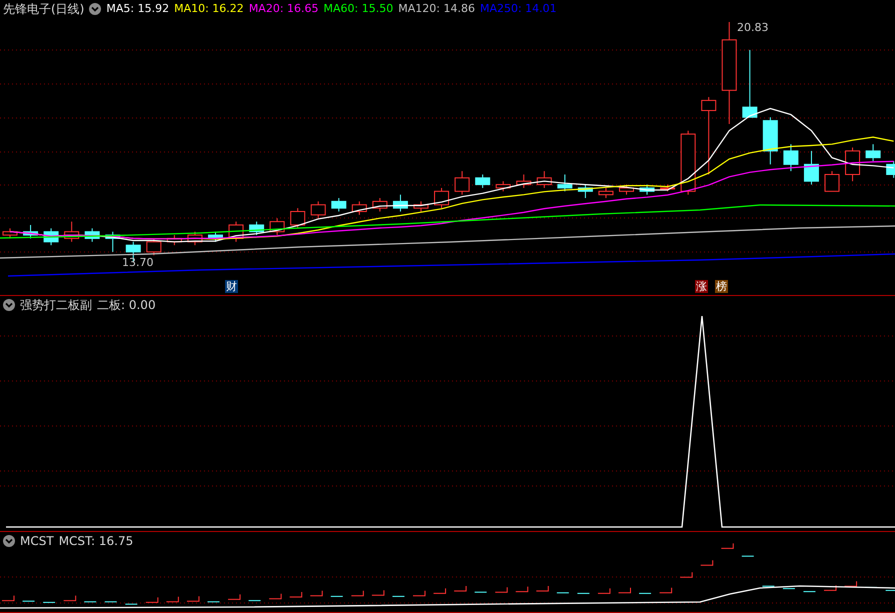 This screenshot has width=895, height=613. Describe the element at coordinates (752, 27) in the screenshot. I see `high-price-label: 20.83` at that location.